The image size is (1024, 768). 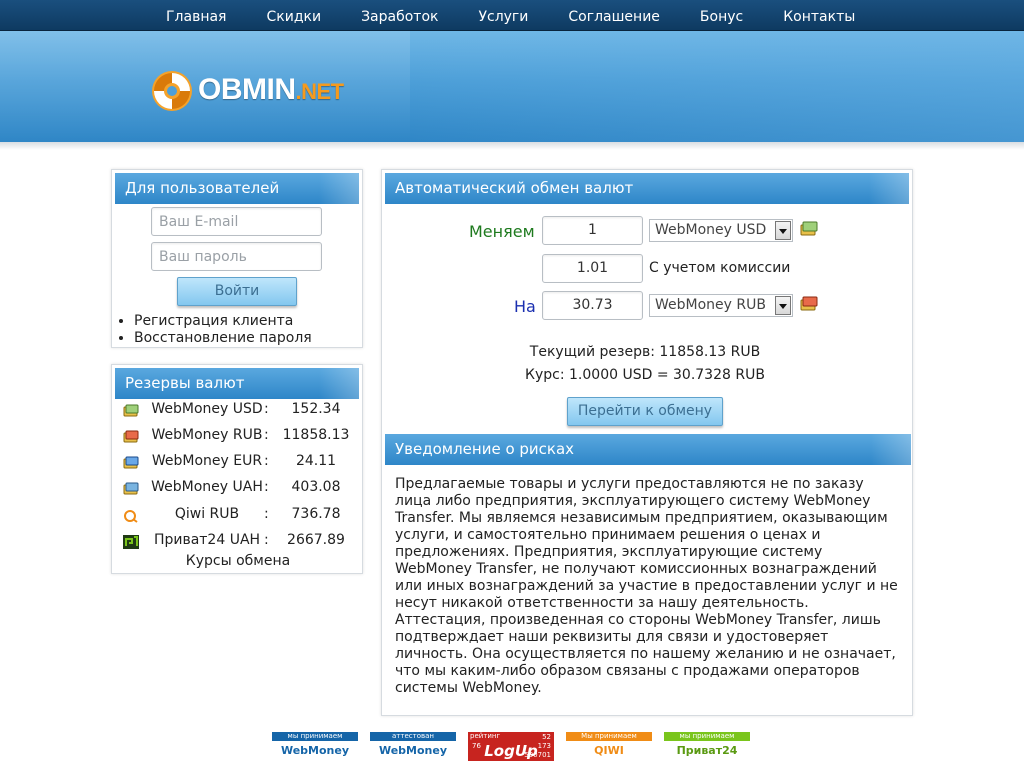 What do you see at coordinates (544, 746) in the screenshot?
I see `badge-number: 173` at bounding box center [544, 746].